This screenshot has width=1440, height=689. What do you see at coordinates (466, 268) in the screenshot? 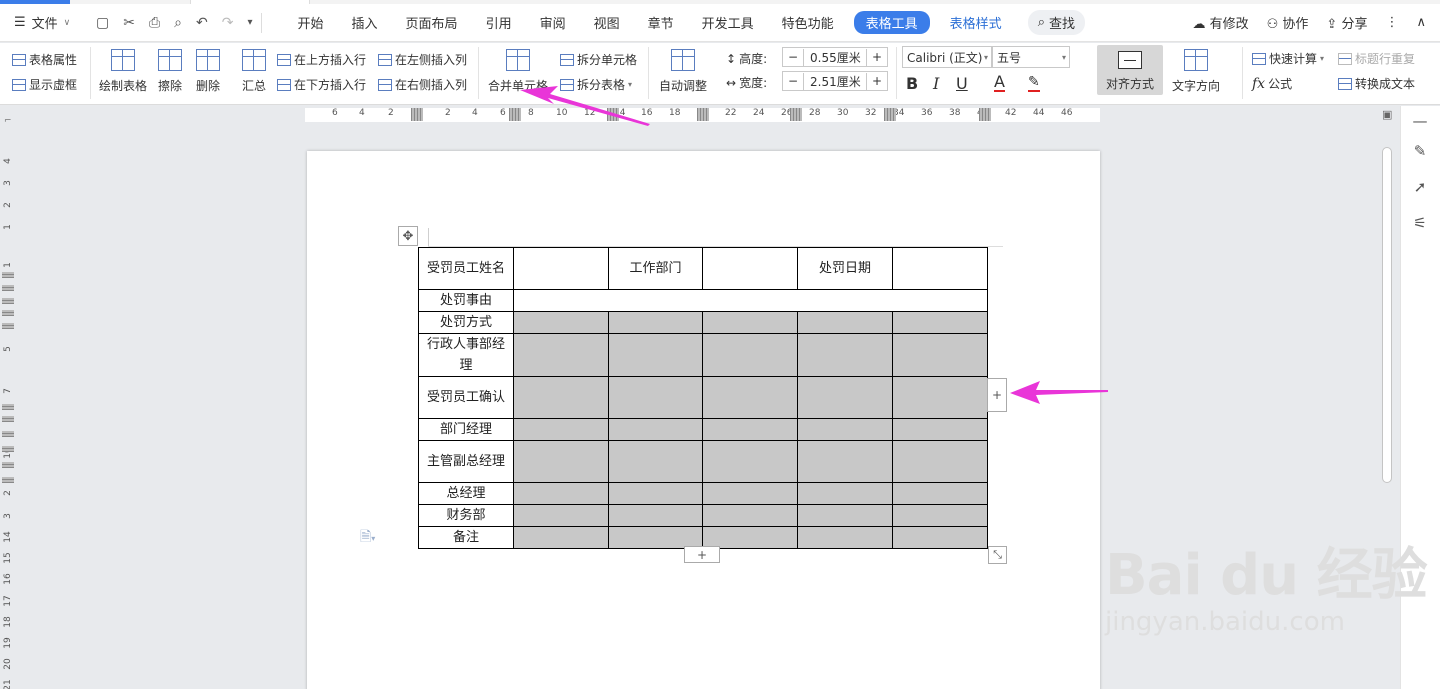
I see `table-row-label: 受罚员工姓名` at bounding box center [466, 268].